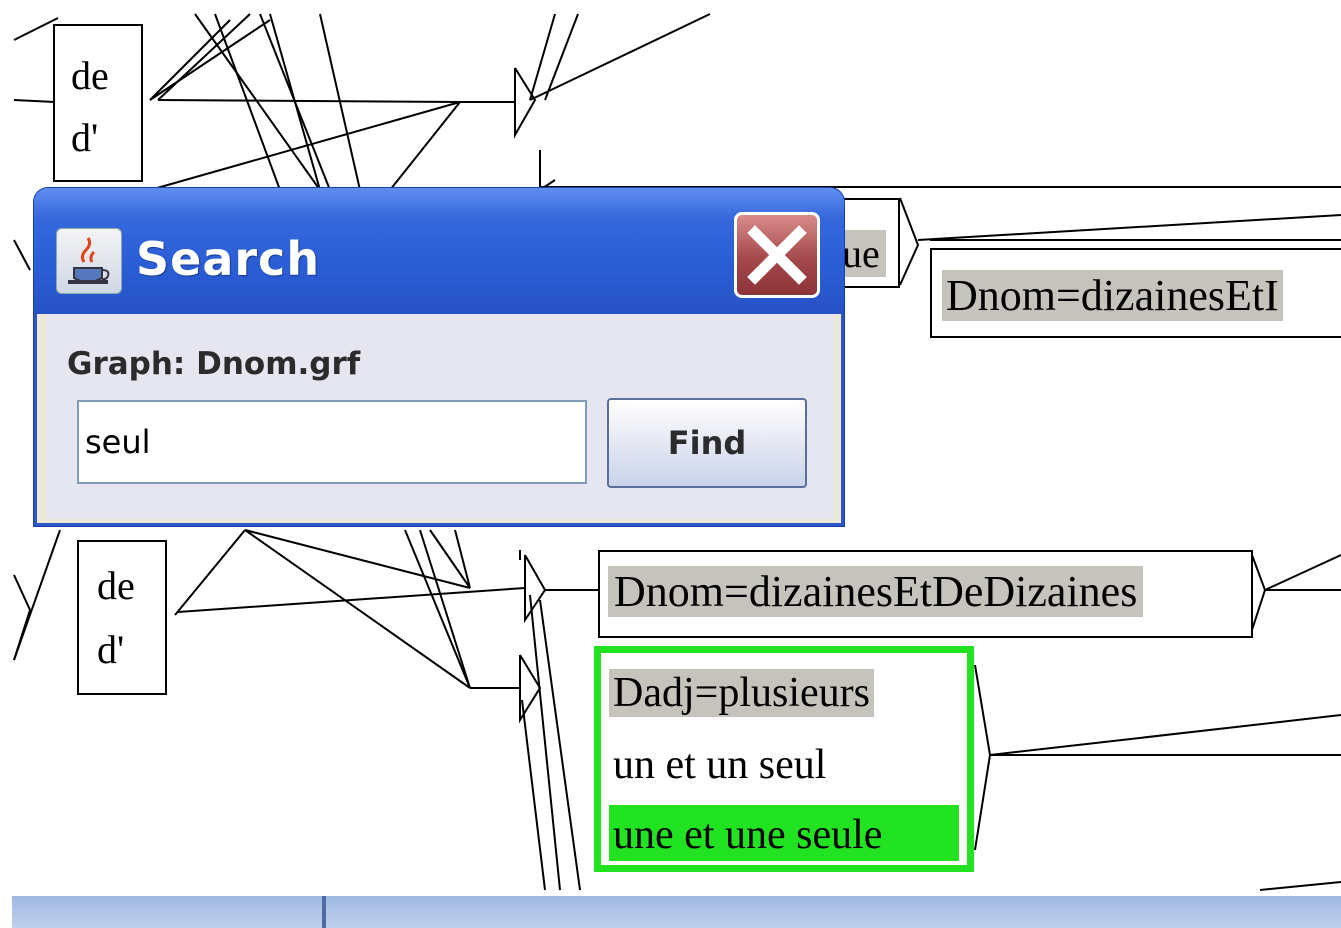 The height and width of the screenshot is (928, 1341). I want to click on graph-box-dnom-mid: Dnom=dizainesEtDeDizaines, so click(925, 594).